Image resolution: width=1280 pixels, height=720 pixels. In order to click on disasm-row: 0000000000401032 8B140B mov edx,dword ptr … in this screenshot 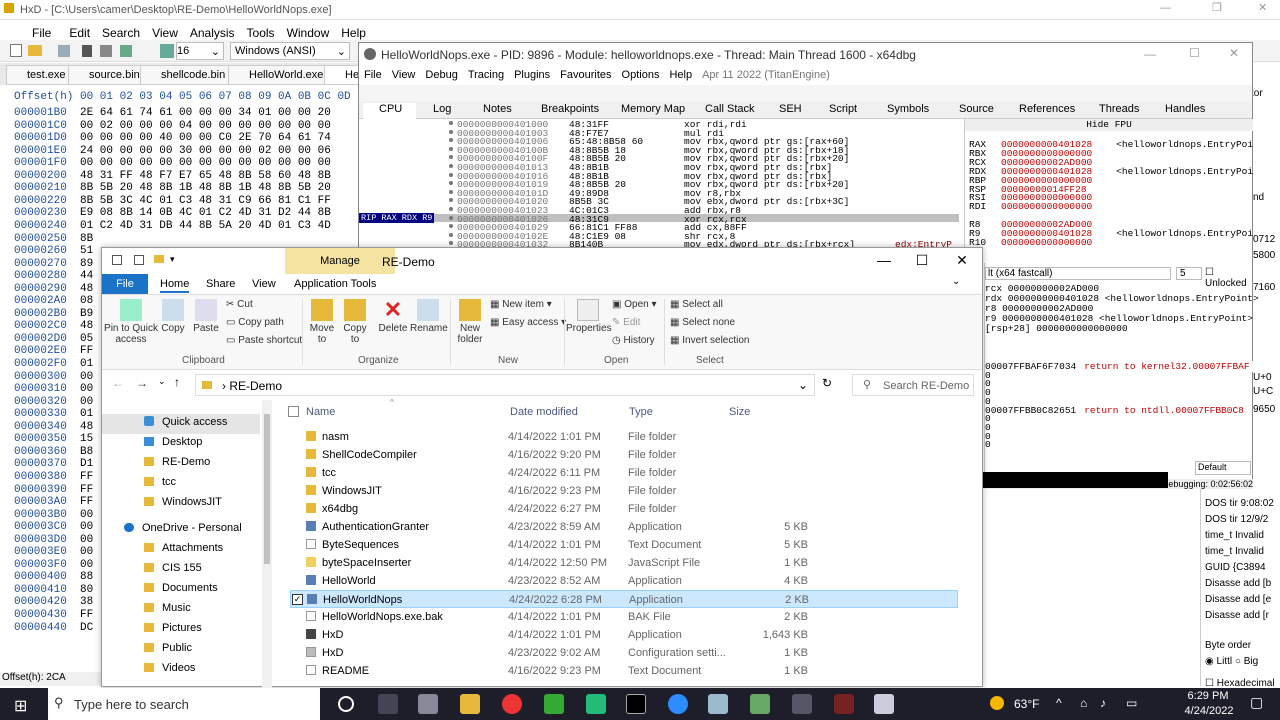, I will do `click(659, 243)`.